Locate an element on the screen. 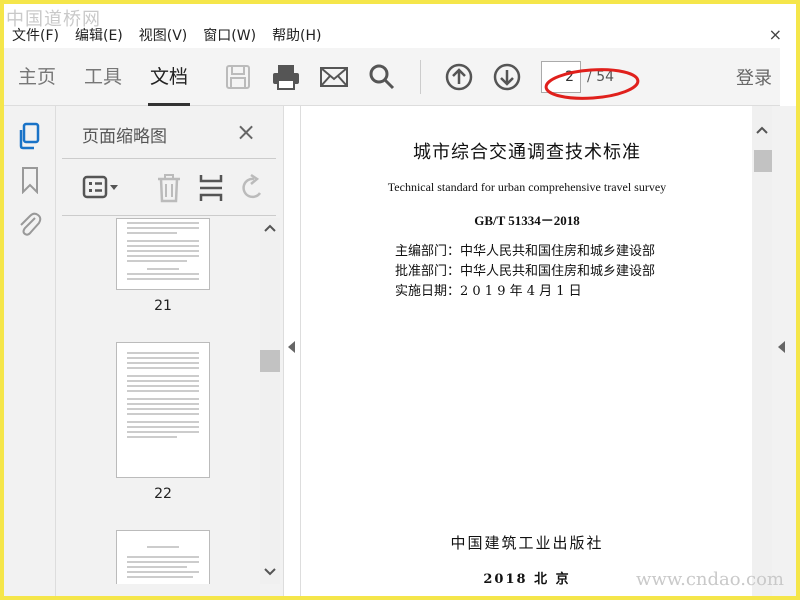  toolbar-separator is located at coordinates (421, 76).